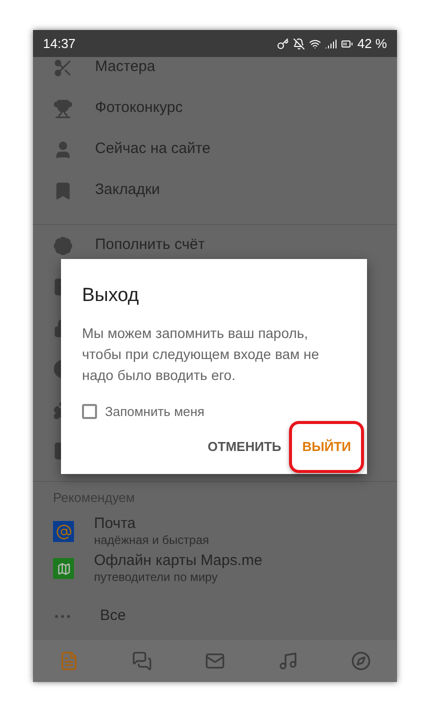  I want to click on menu-item: Мастера, so click(125, 68).